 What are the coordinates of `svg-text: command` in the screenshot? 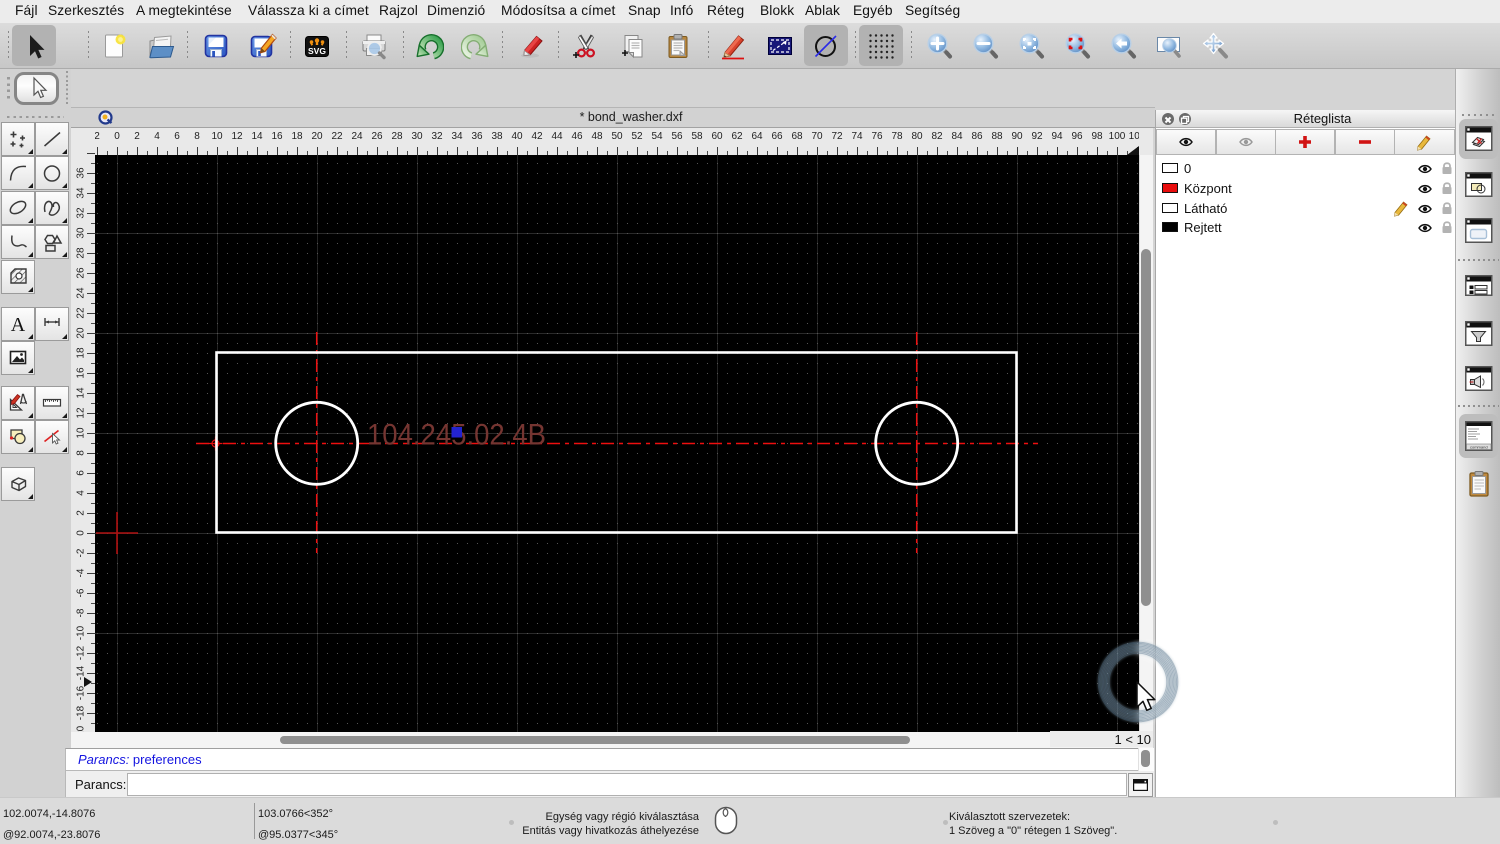 It's located at (1479, 447).